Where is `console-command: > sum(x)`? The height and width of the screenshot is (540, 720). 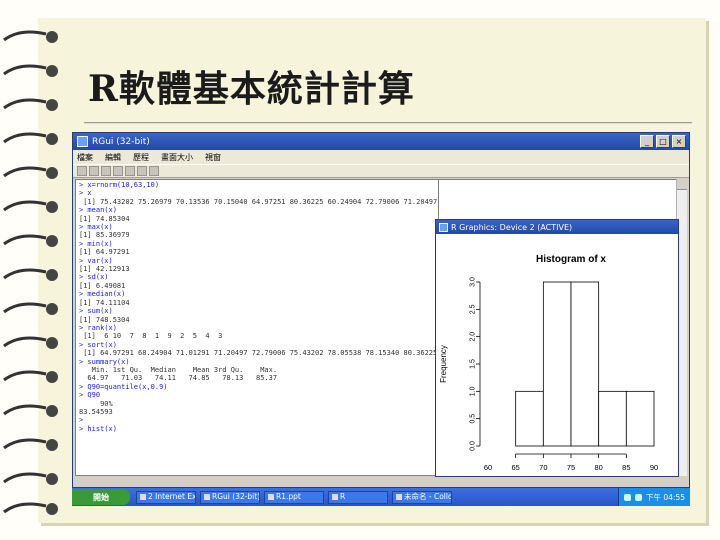 console-command: > sum(x) is located at coordinates (96, 311).